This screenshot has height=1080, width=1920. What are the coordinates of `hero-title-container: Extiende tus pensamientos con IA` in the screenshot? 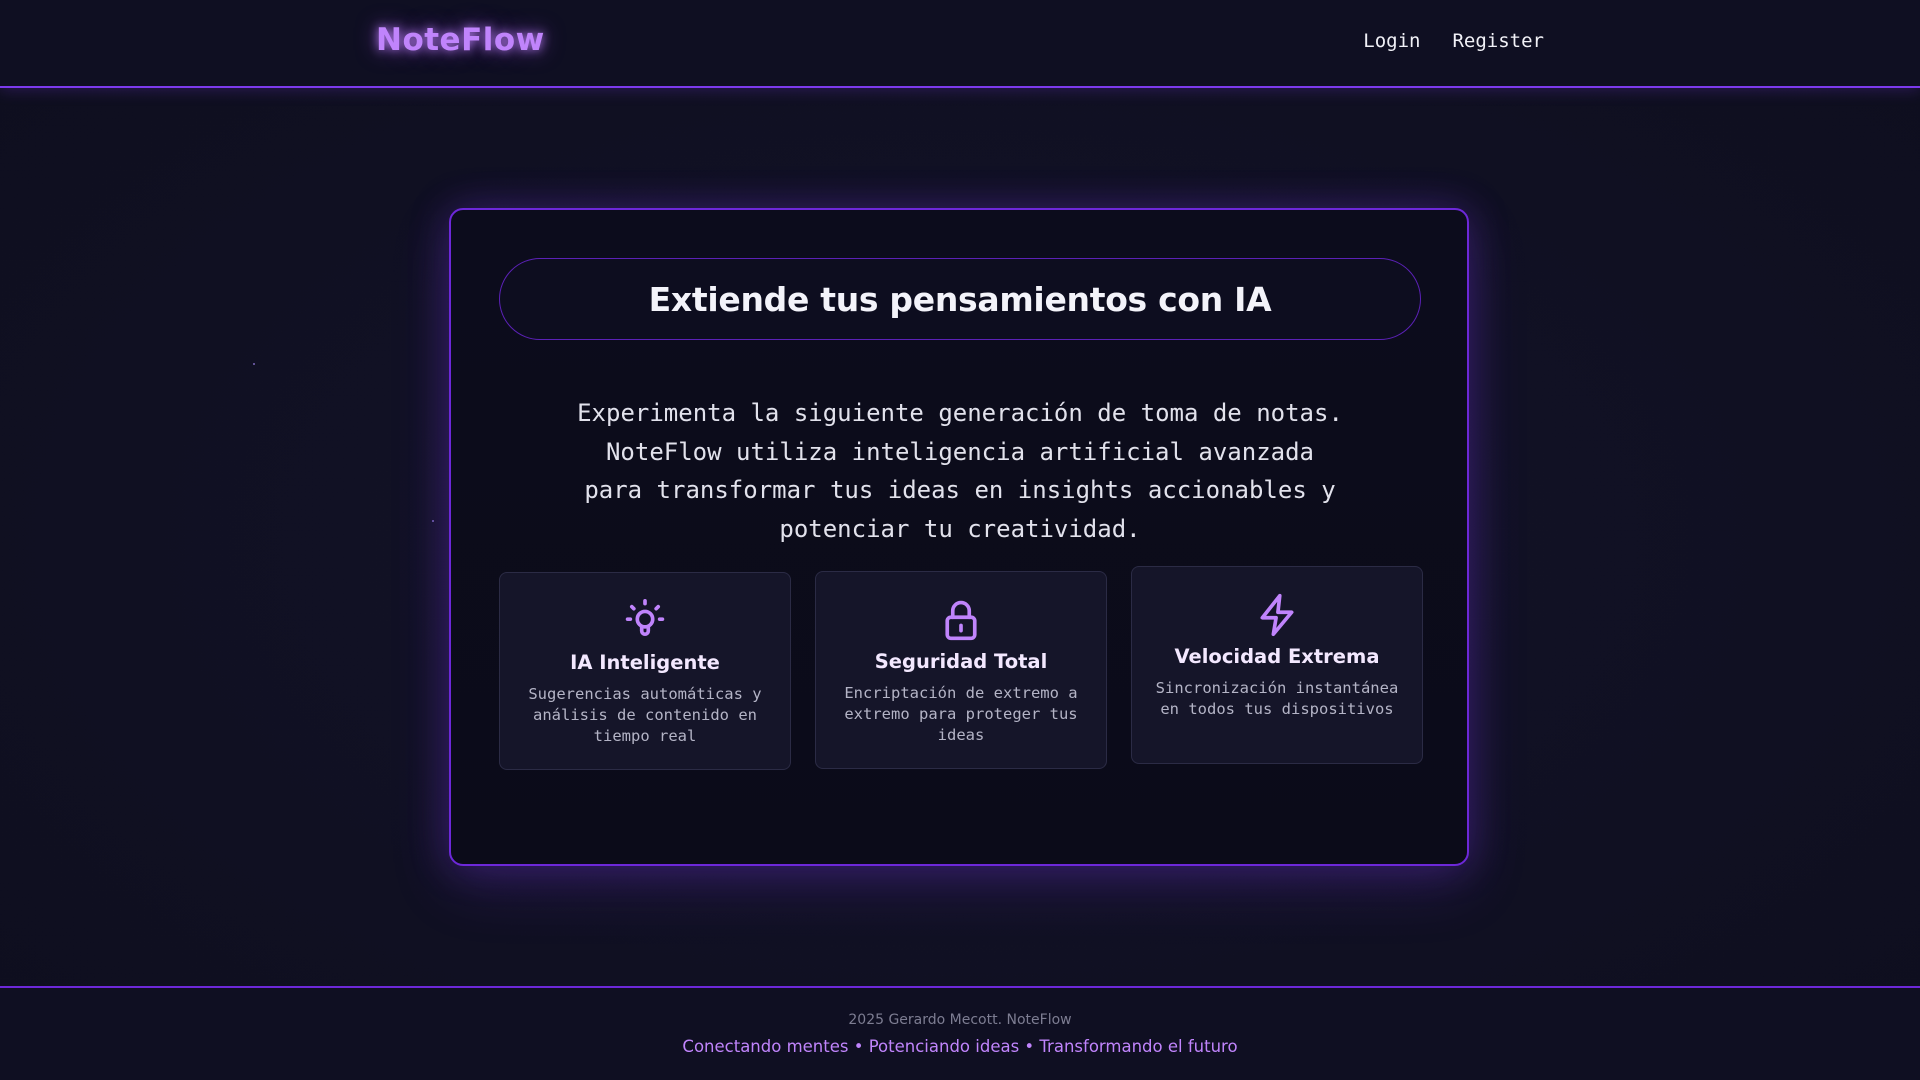 It's located at (960, 299).